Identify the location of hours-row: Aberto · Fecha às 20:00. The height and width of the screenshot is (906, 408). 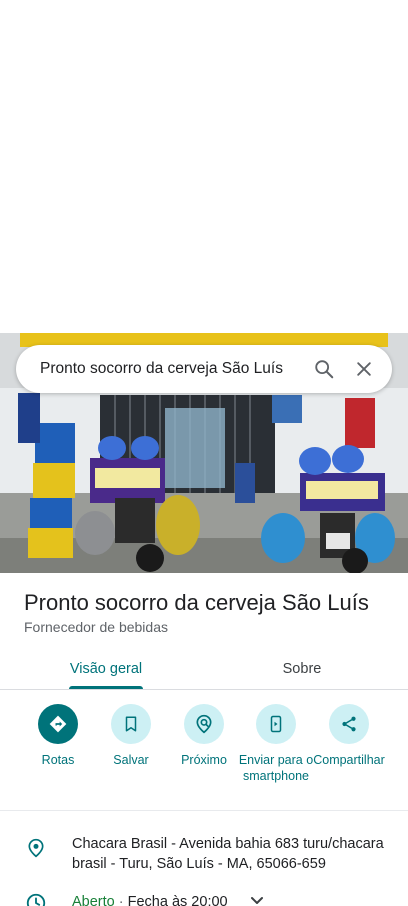
(204, 899).